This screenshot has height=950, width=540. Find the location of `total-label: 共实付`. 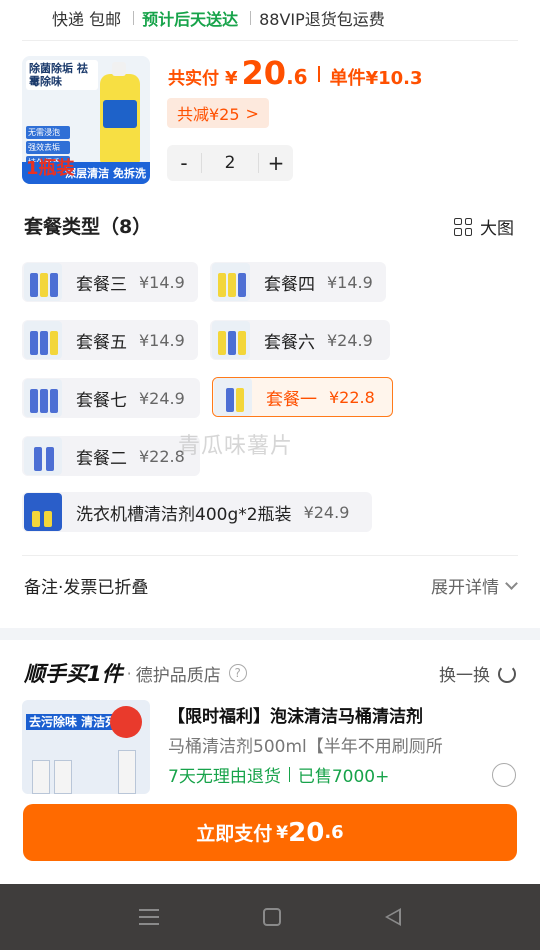

total-label: 共实付 is located at coordinates (193, 79).